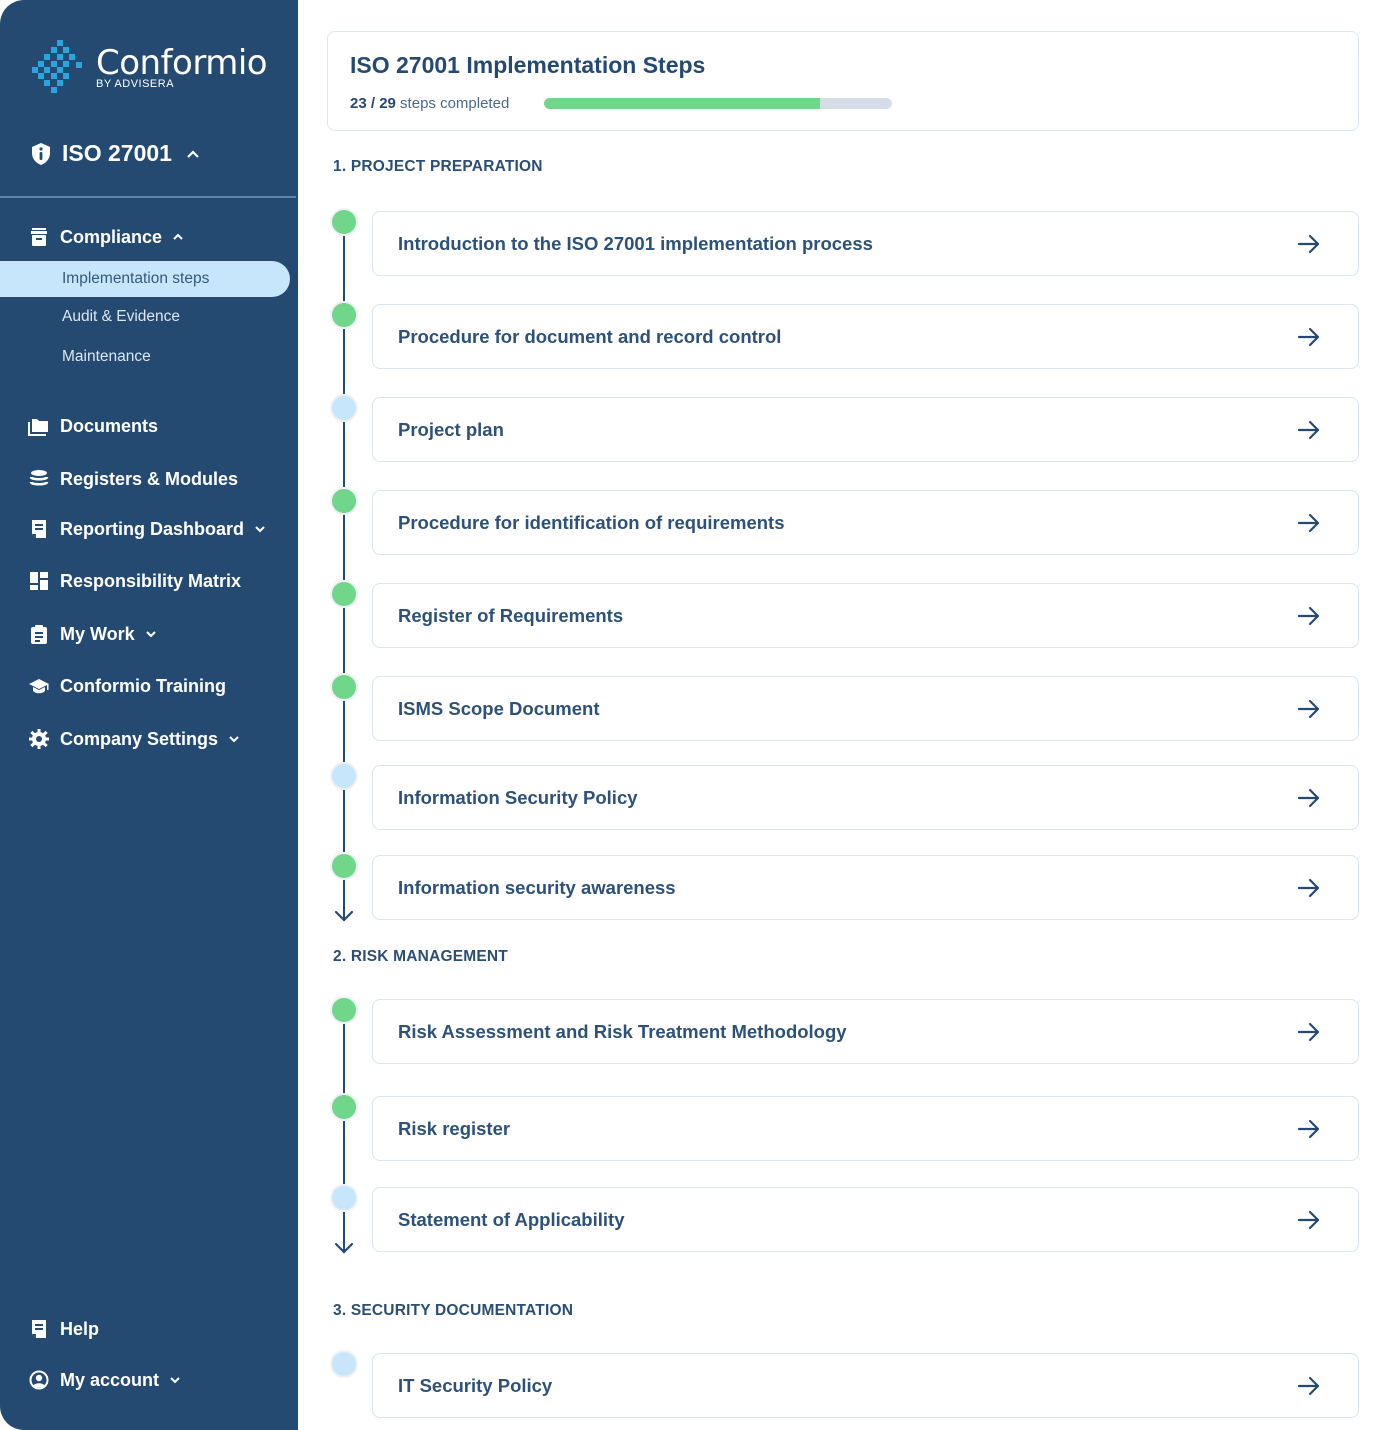 The height and width of the screenshot is (1430, 1390). Describe the element at coordinates (387, 103) in the screenshot. I see `total-count: 29` at that location.